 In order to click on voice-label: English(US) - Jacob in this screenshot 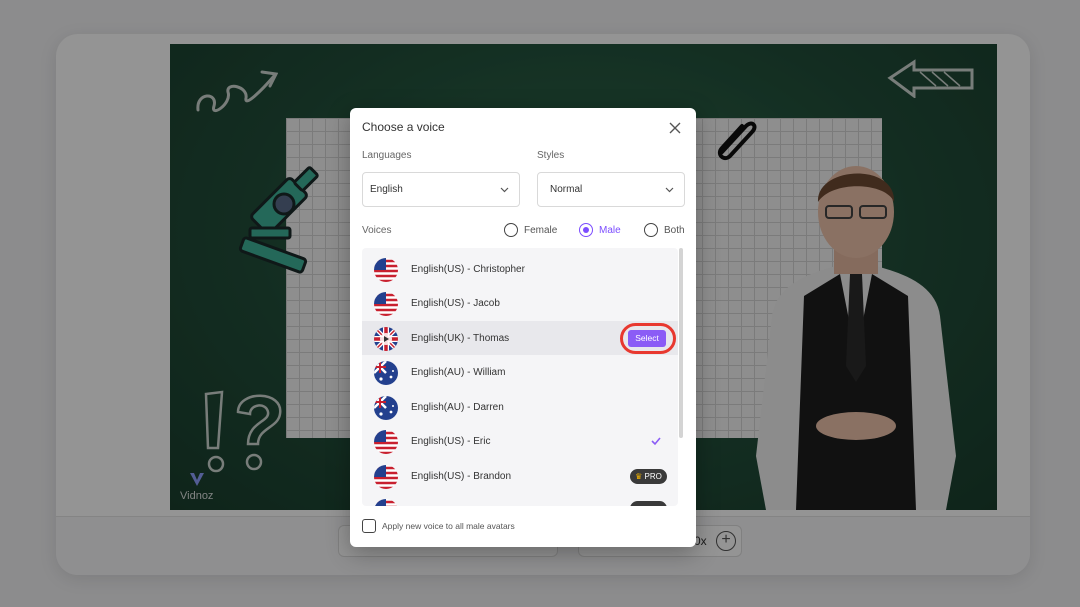, I will do `click(455, 303)`.